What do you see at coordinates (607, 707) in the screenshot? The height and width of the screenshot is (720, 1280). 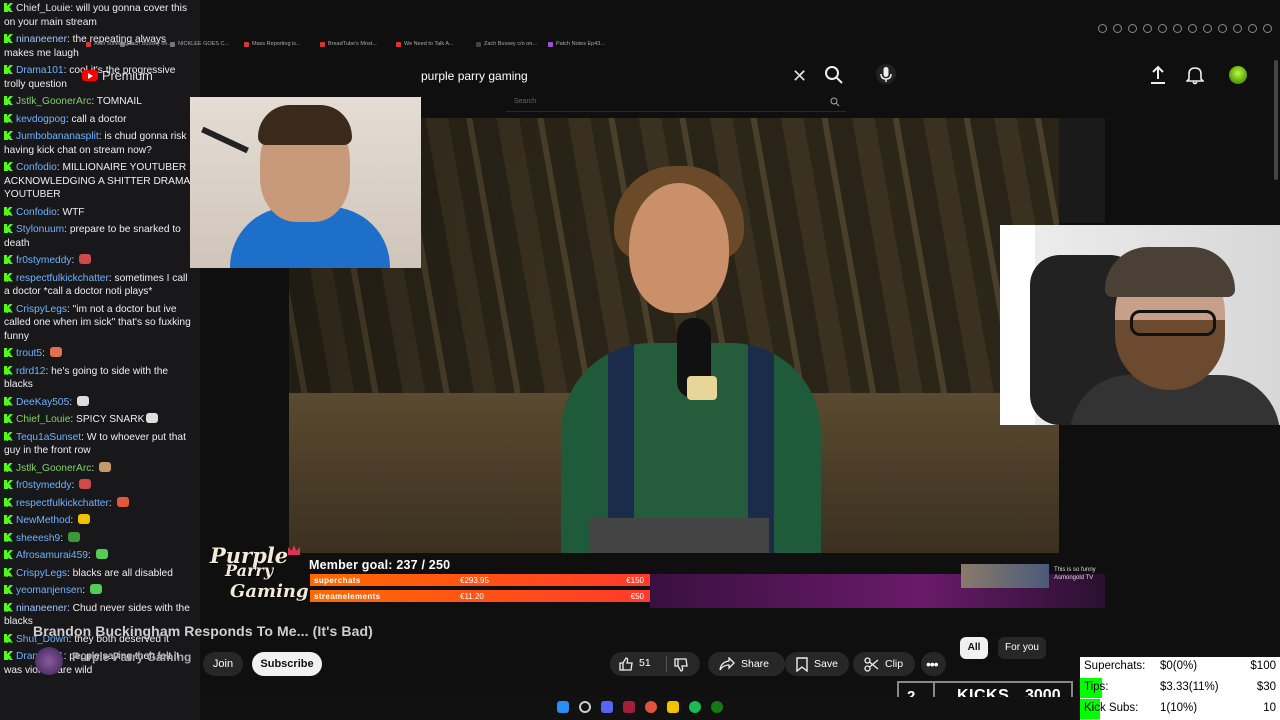 I see `discord-icon` at bounding box center [607, 707].